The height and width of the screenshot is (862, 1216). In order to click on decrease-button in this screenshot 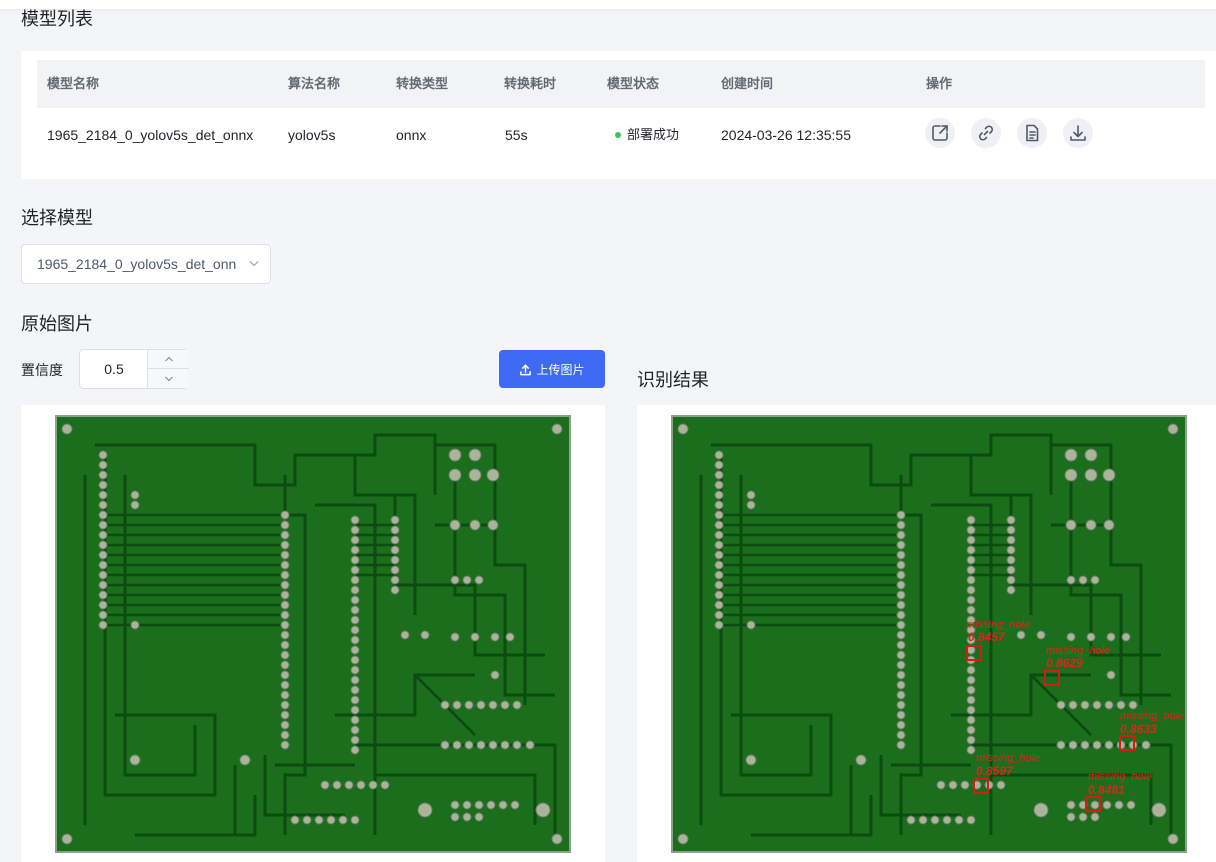, I will do `click(168, 378)`.